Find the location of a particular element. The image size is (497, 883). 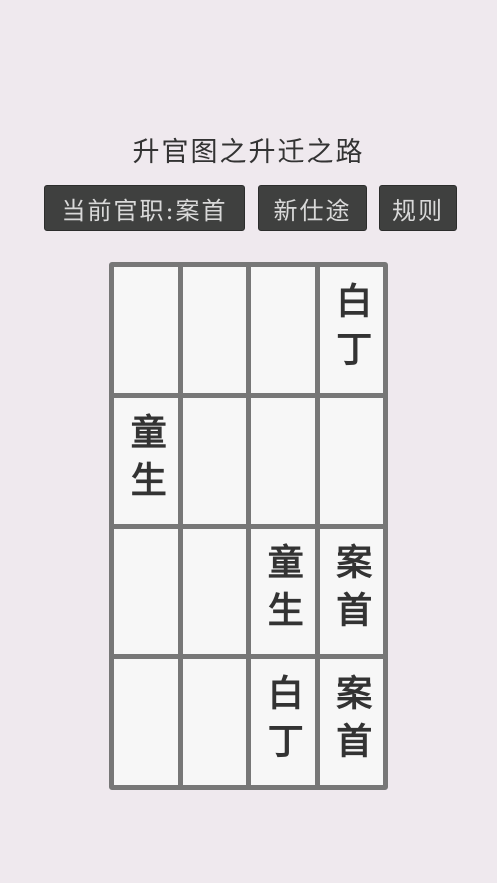

board-cell-r2-c3 is located at coordinates (283, 460).